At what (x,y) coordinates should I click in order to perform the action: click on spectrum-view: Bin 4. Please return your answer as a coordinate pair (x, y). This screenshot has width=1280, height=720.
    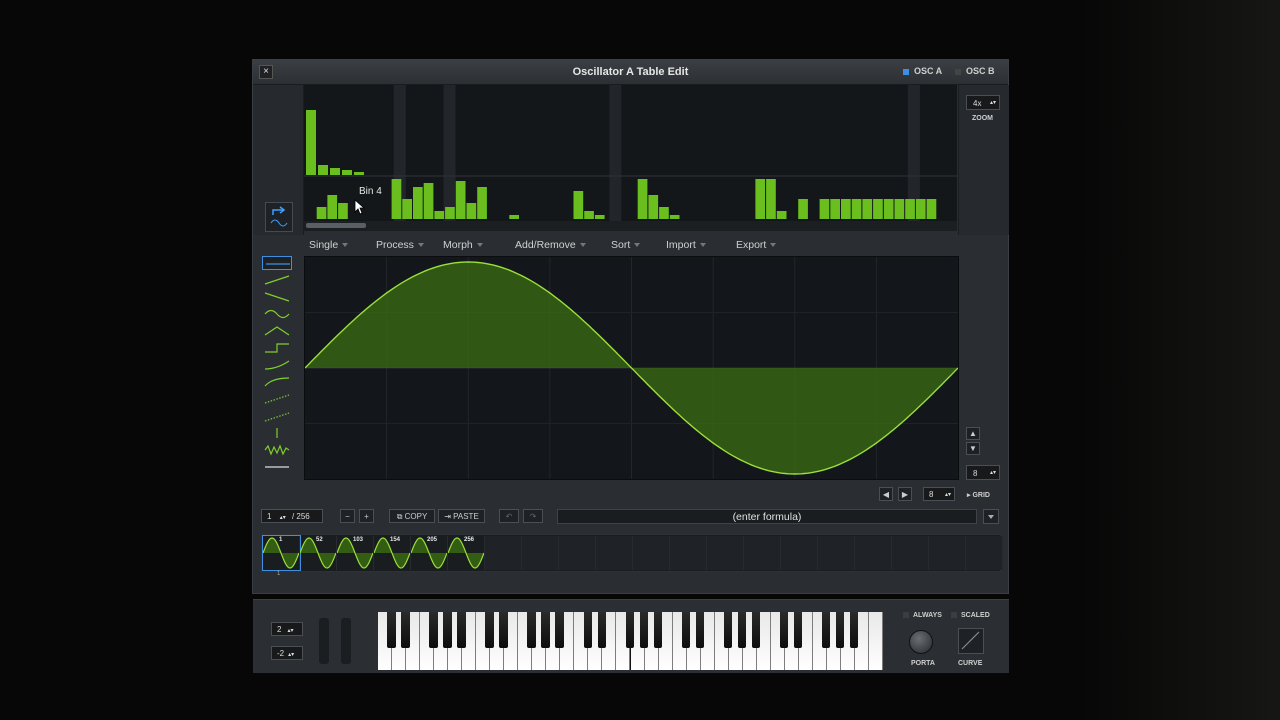
    Looking at the image, I should click on (630, 158).